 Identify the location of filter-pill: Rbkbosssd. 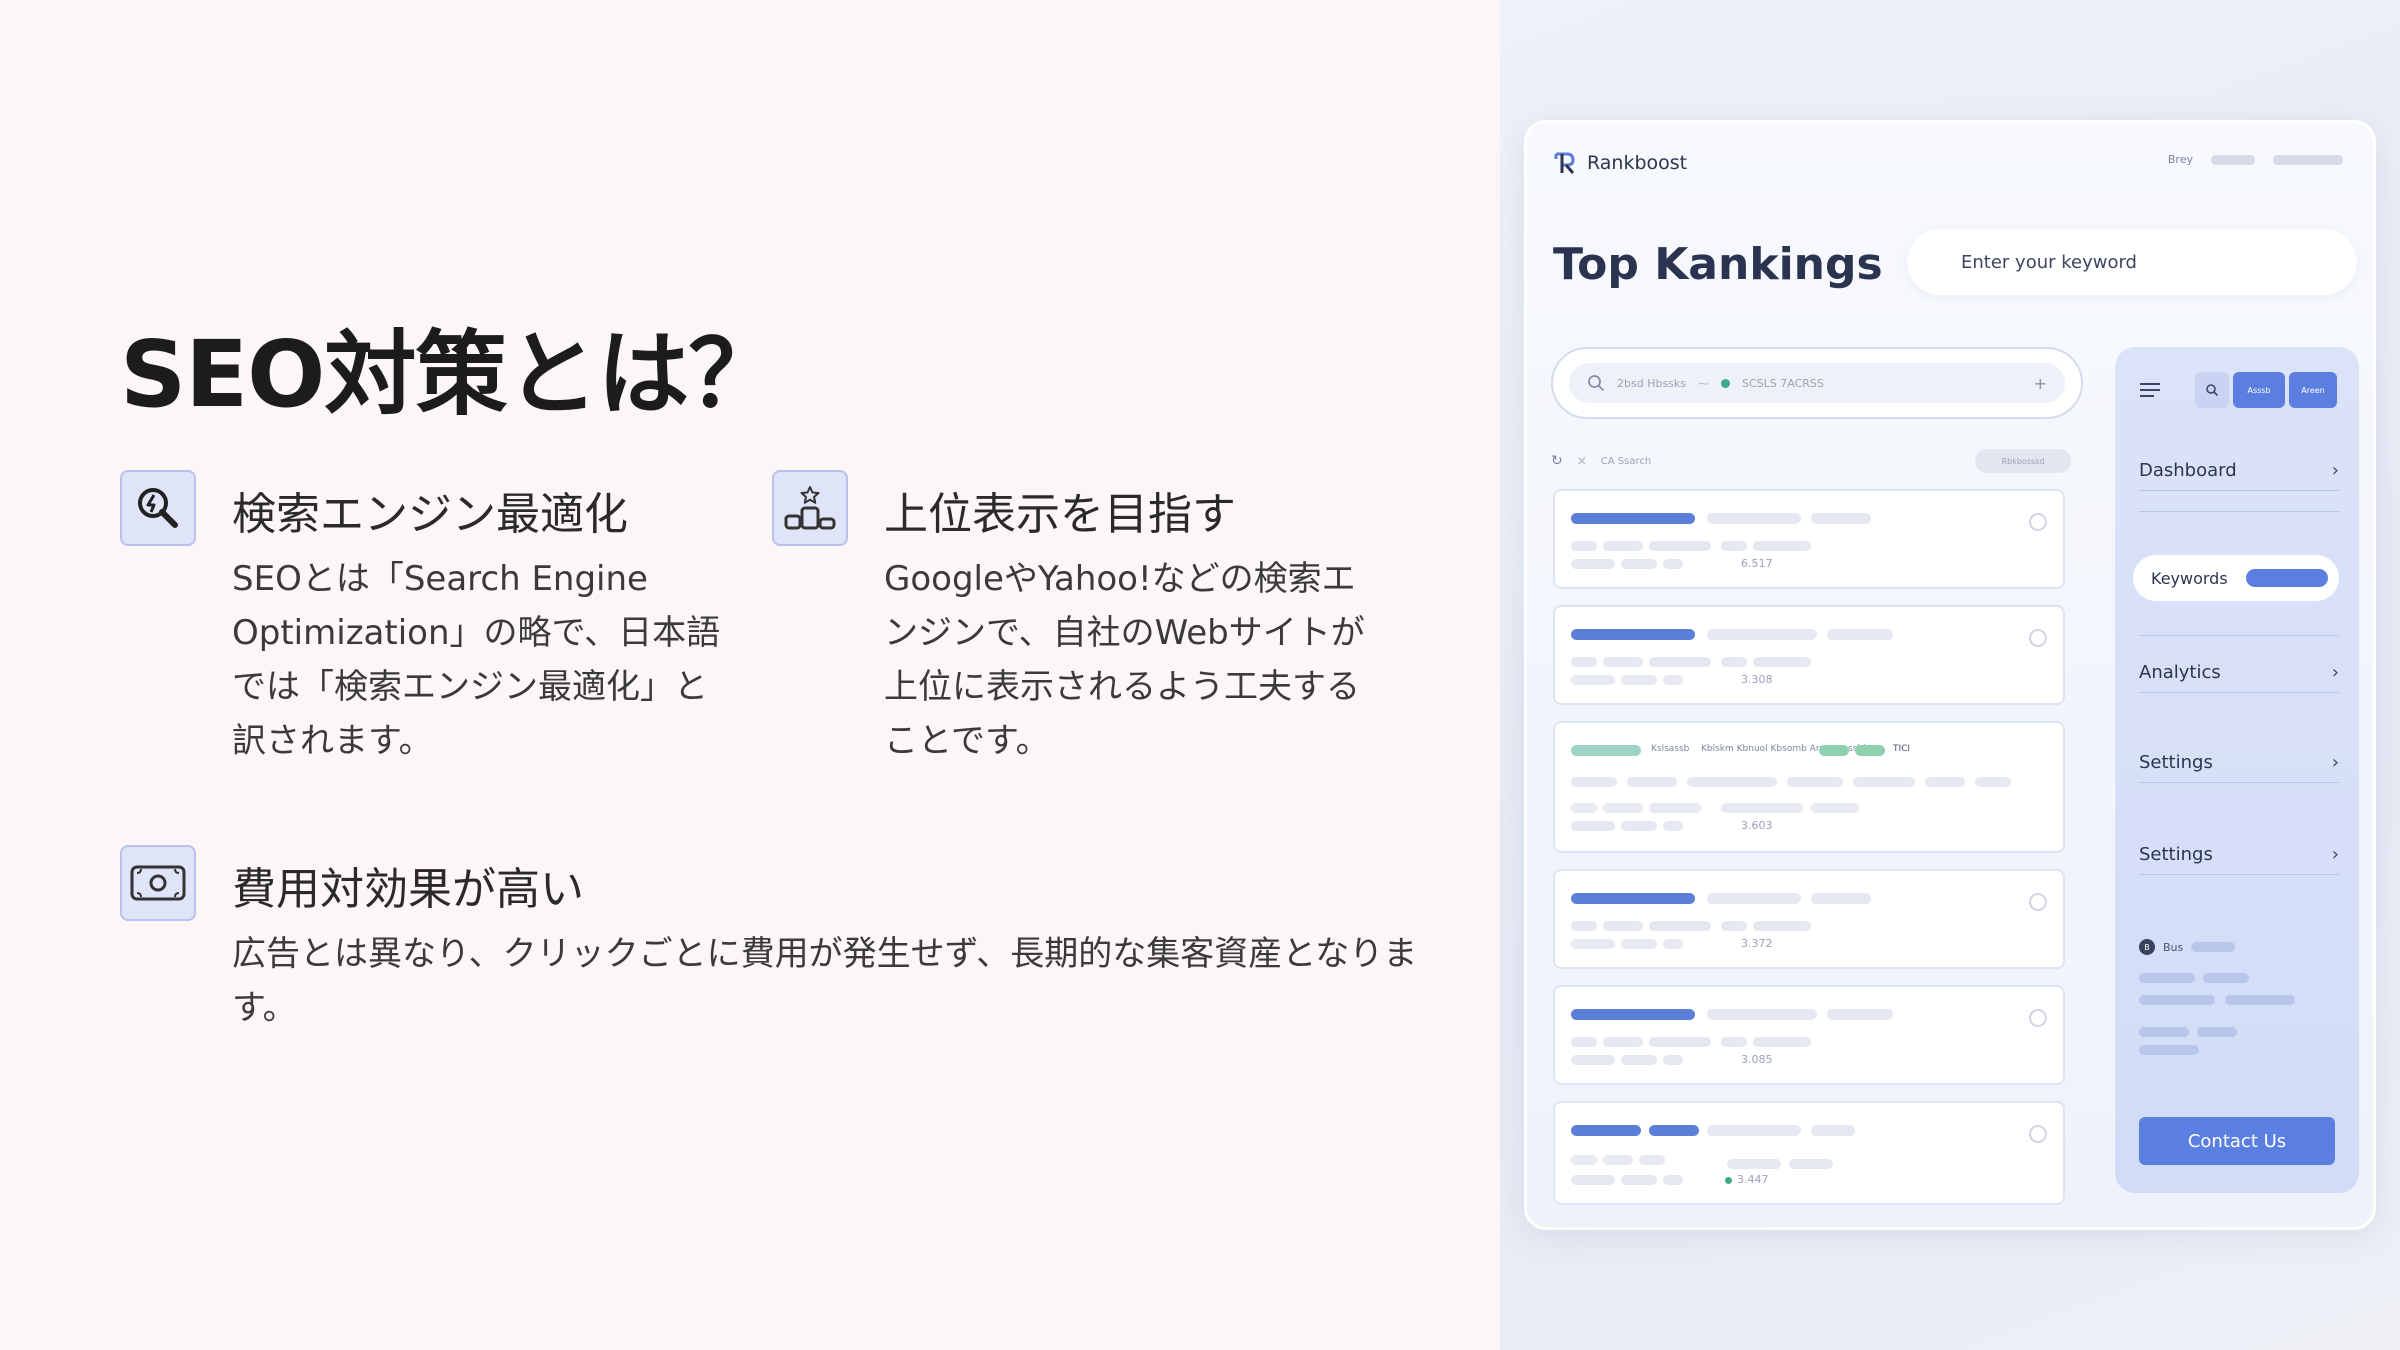
(2023, 461).